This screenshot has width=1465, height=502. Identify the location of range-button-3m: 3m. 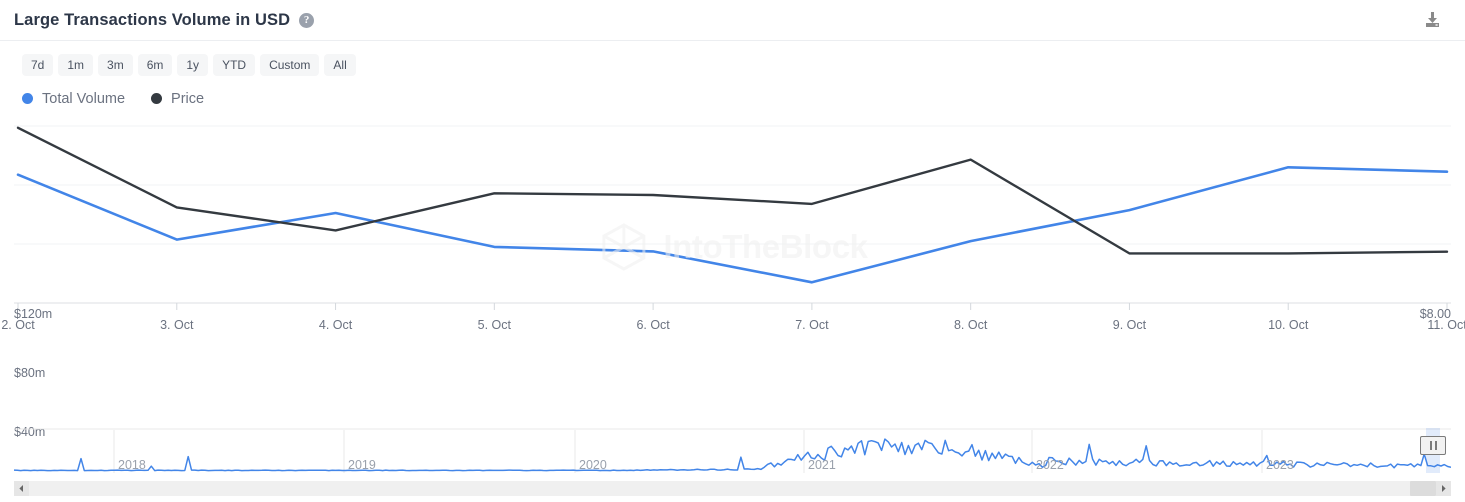
(115, 65).